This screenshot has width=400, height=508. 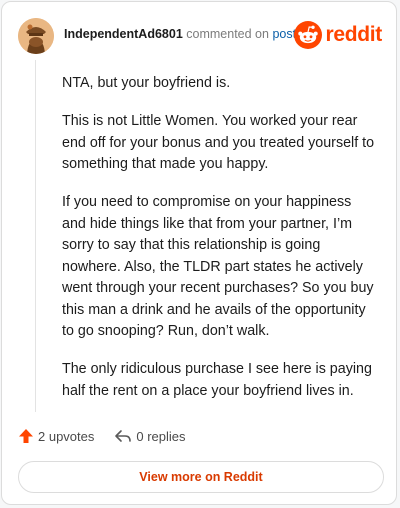 I want to click on reply-count: 0 replies, so click(x=161, y=436).